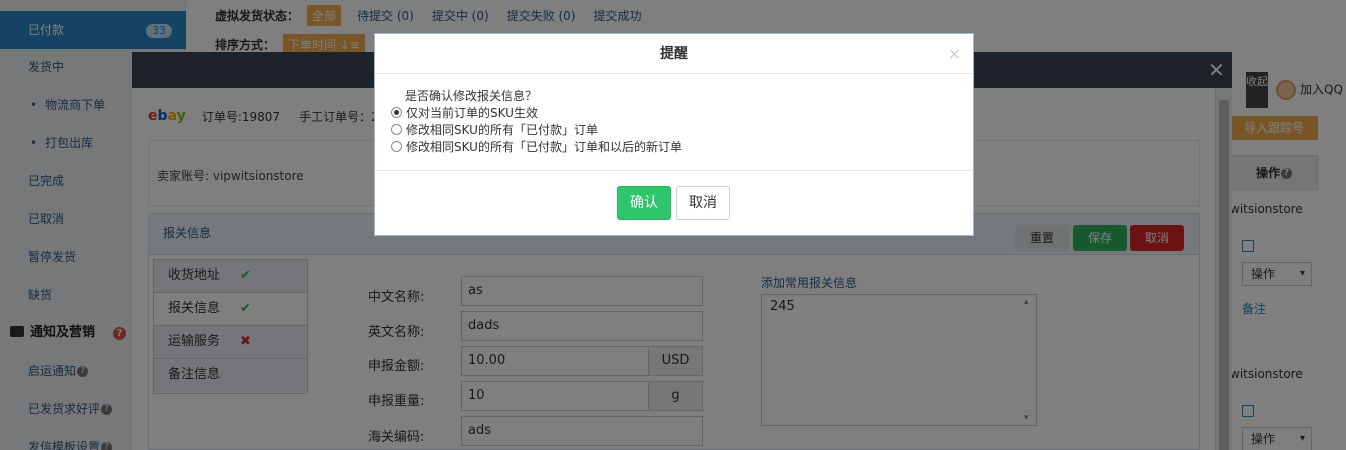 Image resolution: width=1346 pixels, height=450 pixels. What do you see at coordinates (954, 54) in the screenshot?
I see `close-icon: ×` at bounding box center [954, 54].